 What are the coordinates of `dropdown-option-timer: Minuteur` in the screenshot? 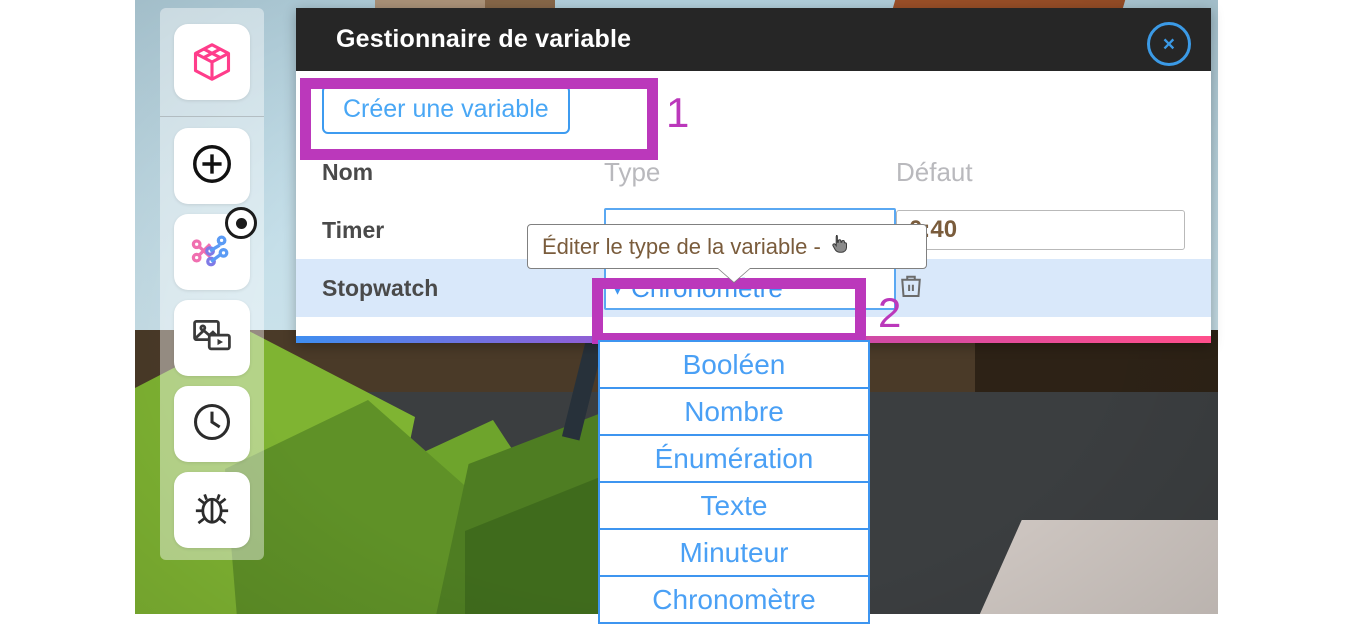 It's located at (734, 553).